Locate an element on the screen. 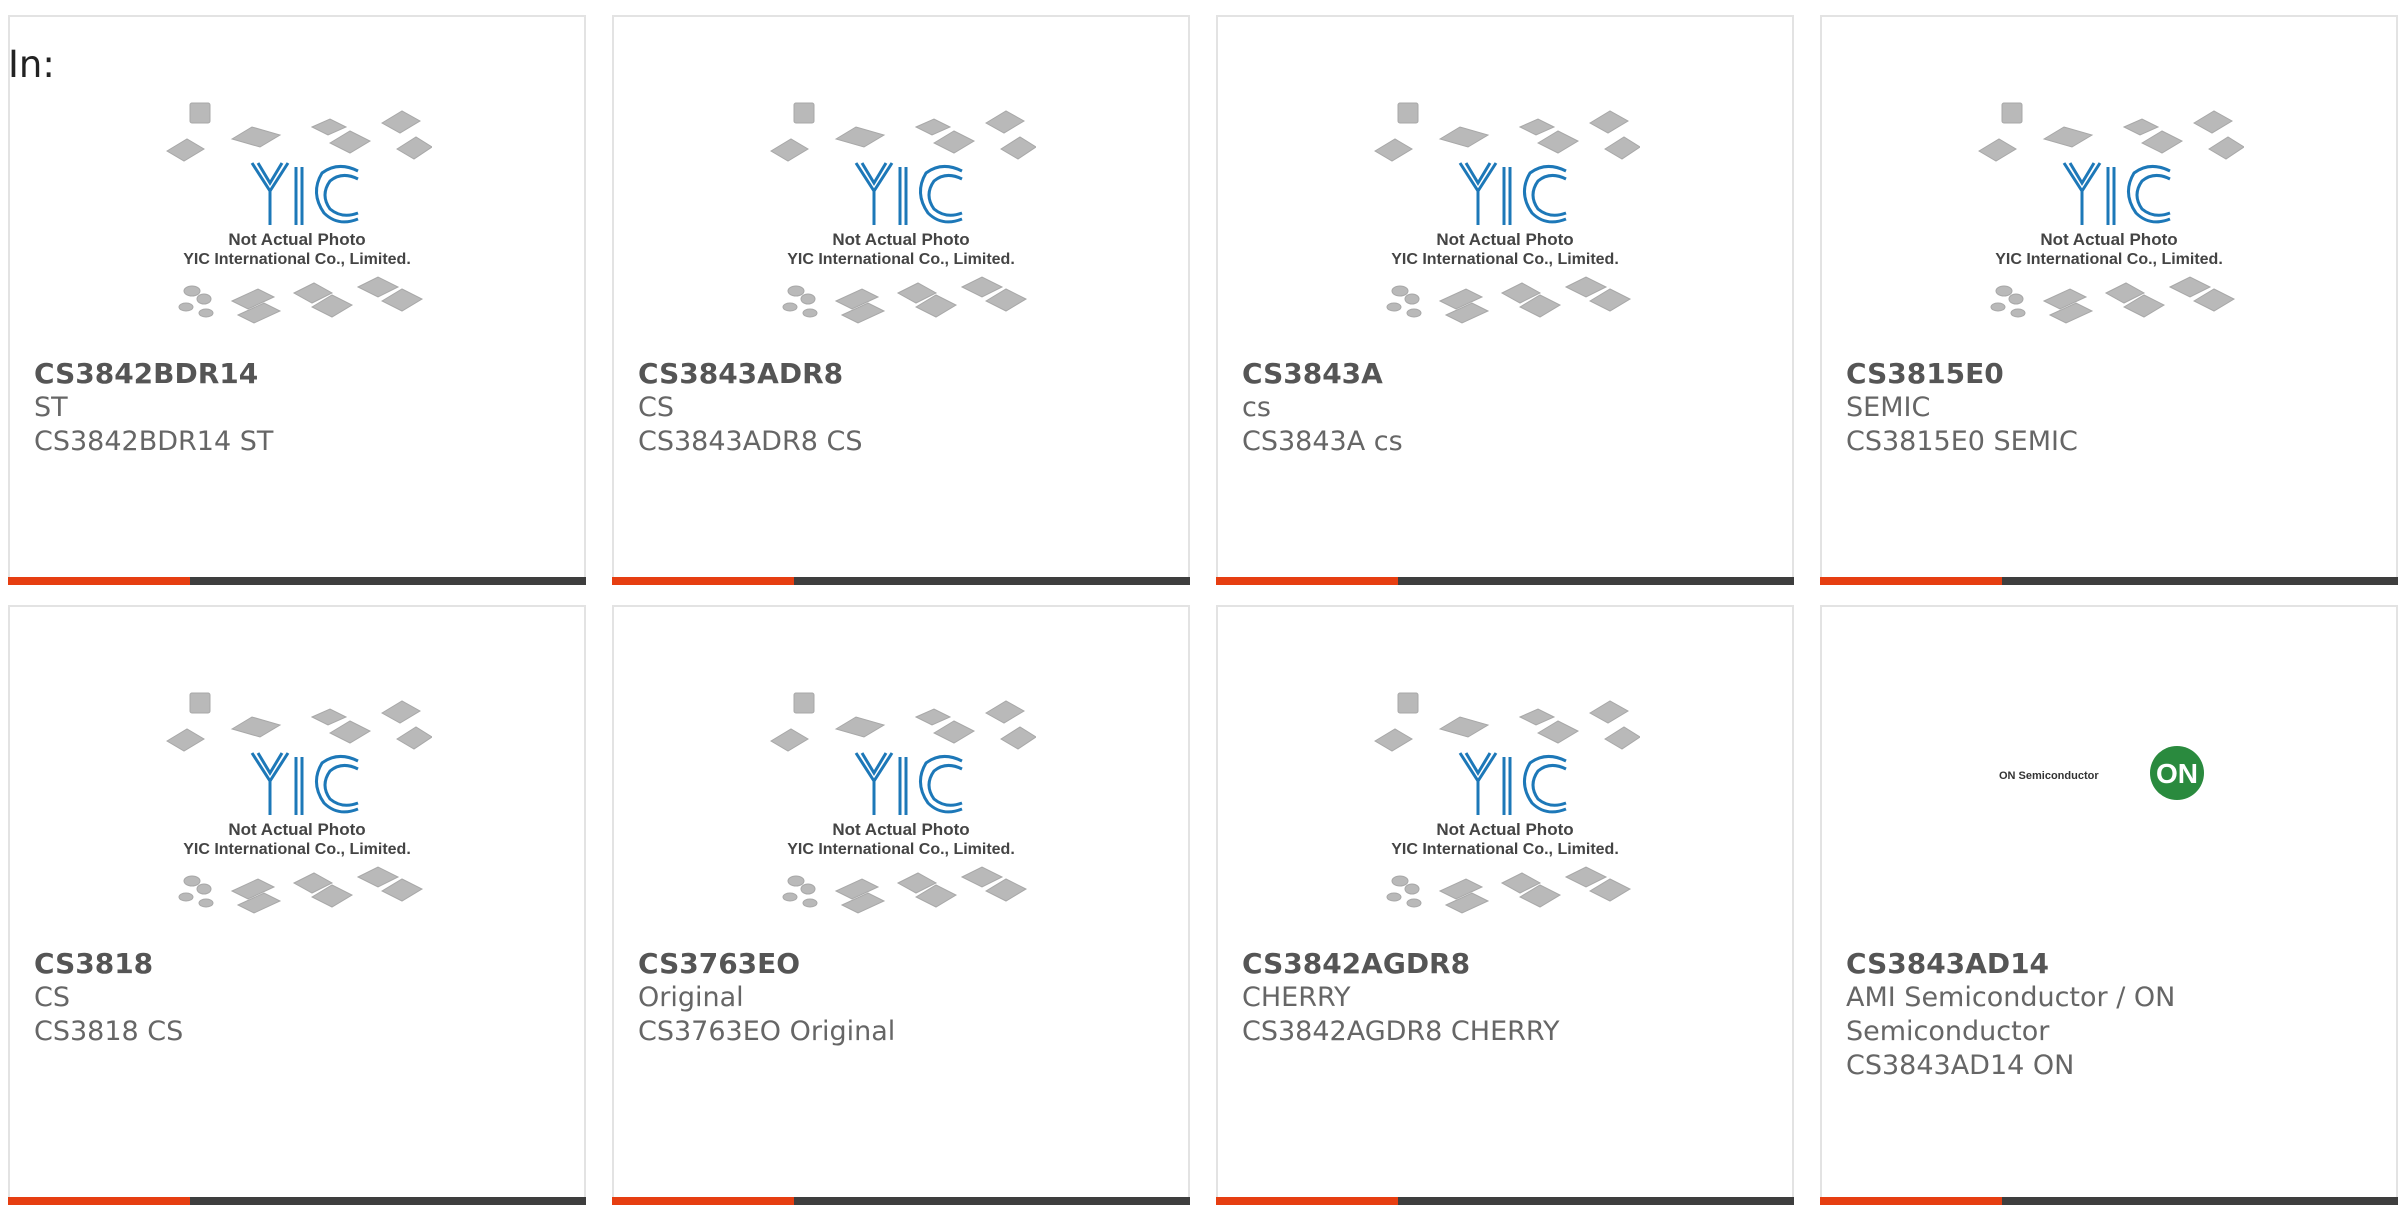 The image size is (2400, 1205). filter-label: In: is located at coordinates (31, 64).